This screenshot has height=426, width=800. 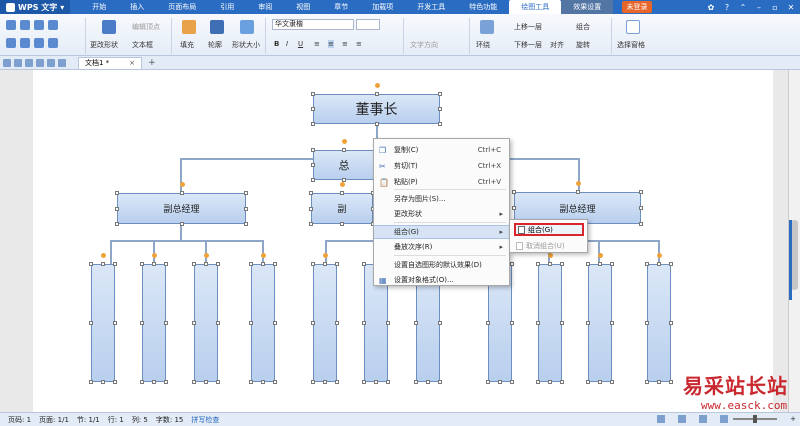 What do you see at coordinates (137, 7) in the screenshot?
I see `menu-tab-1: 插入` at bounding box center [137, 7].